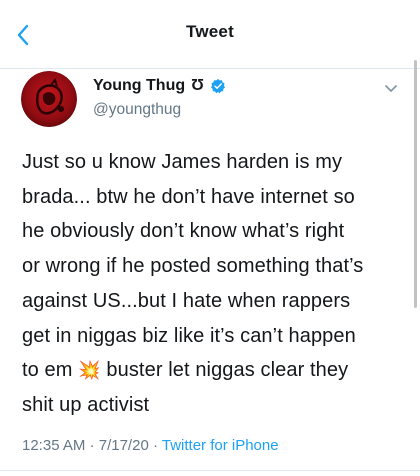 The width and height of the screenshot is (420, 476). I want to click on tweet-date: 7/17/20, so click(123, 445).